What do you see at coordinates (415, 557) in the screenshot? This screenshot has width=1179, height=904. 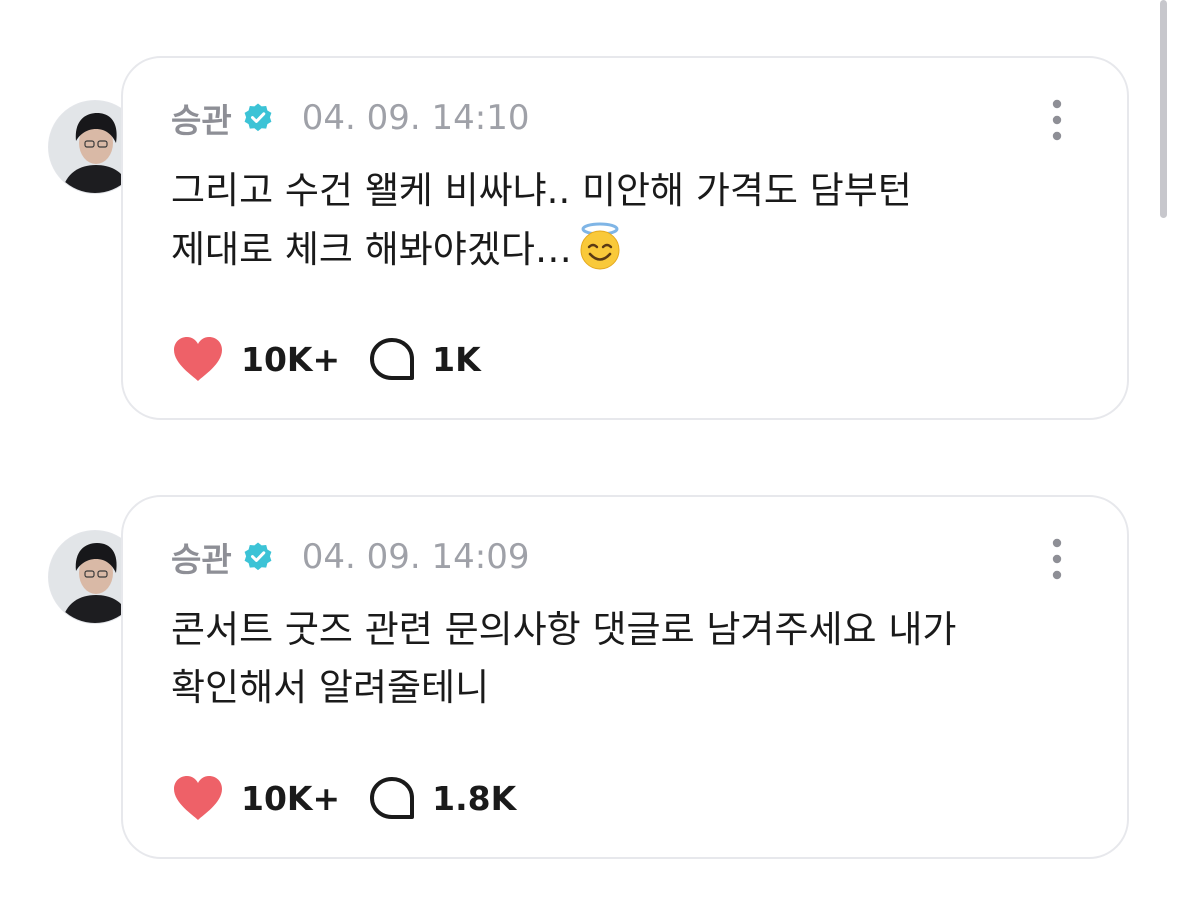 I see `post-timestamp: 04. 09. 14:09` at bounding box center [415, 557].